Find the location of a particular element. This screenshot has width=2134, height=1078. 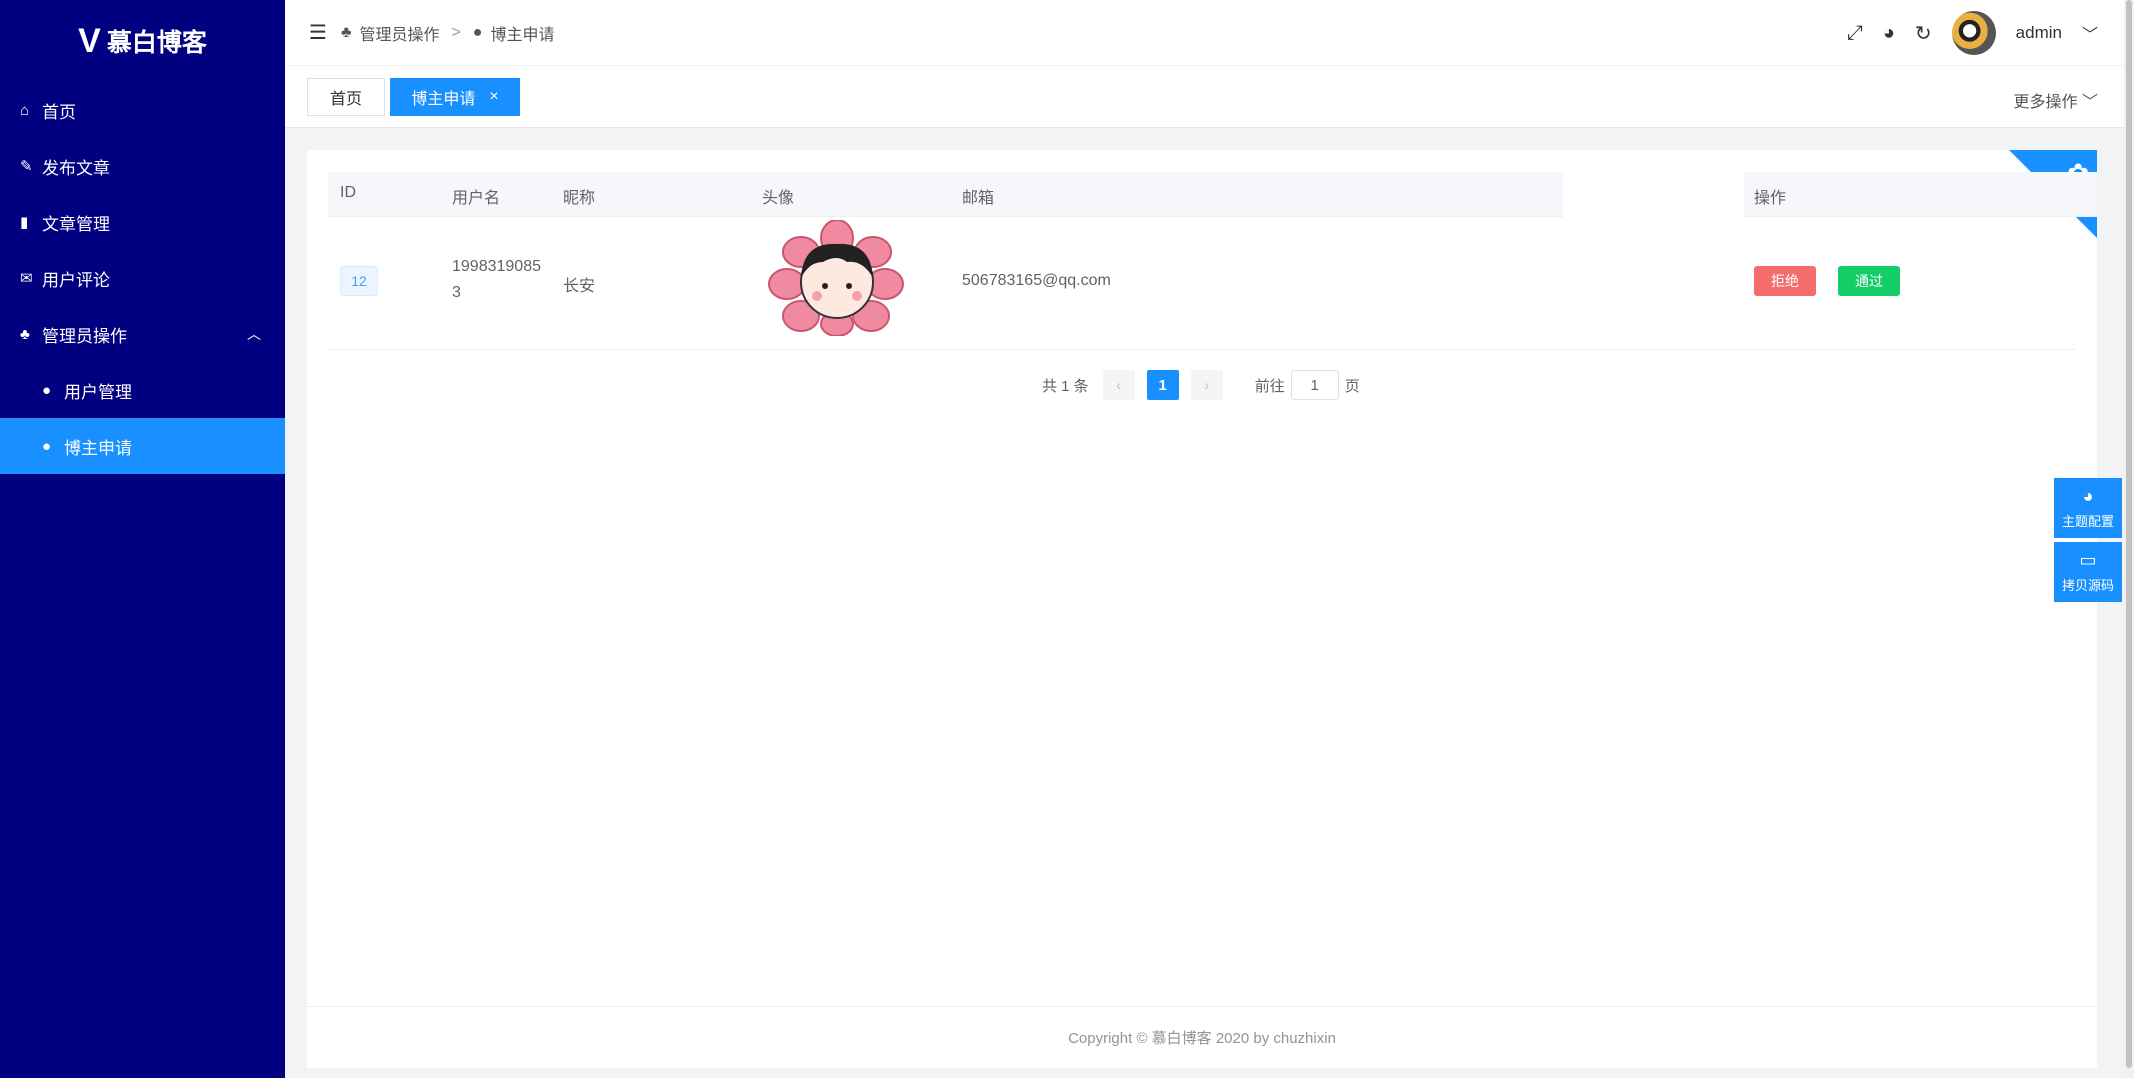

menu-toggle-icon: ☰ is located at coordinates (318, 32).